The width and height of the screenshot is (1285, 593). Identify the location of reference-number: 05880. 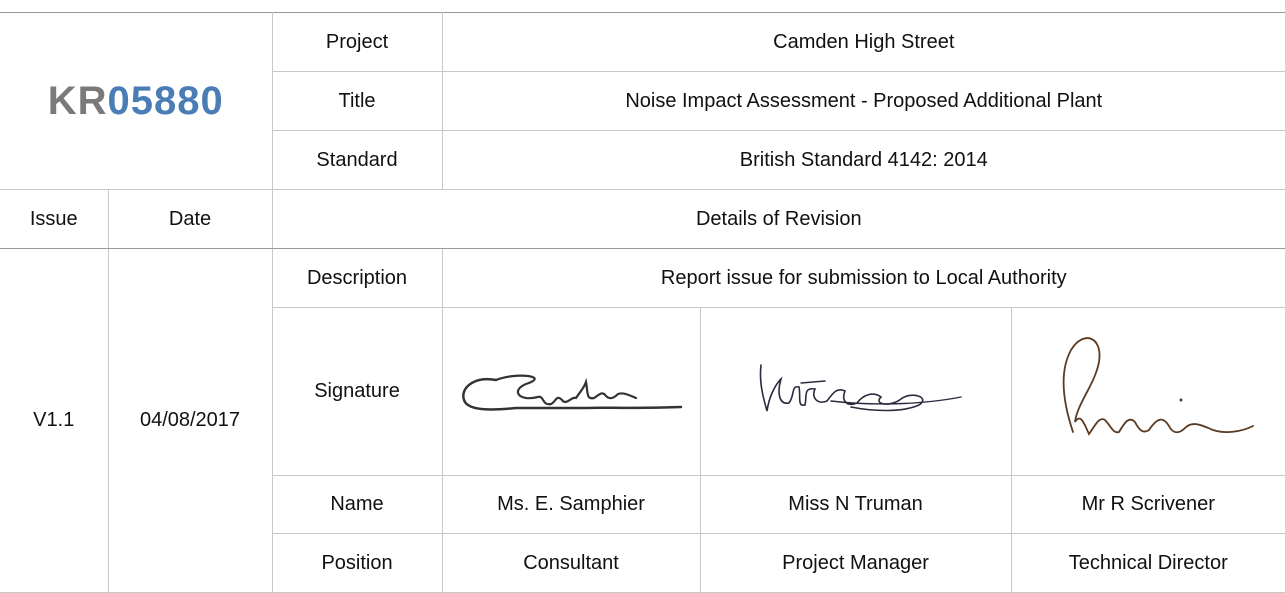
(165, 100).